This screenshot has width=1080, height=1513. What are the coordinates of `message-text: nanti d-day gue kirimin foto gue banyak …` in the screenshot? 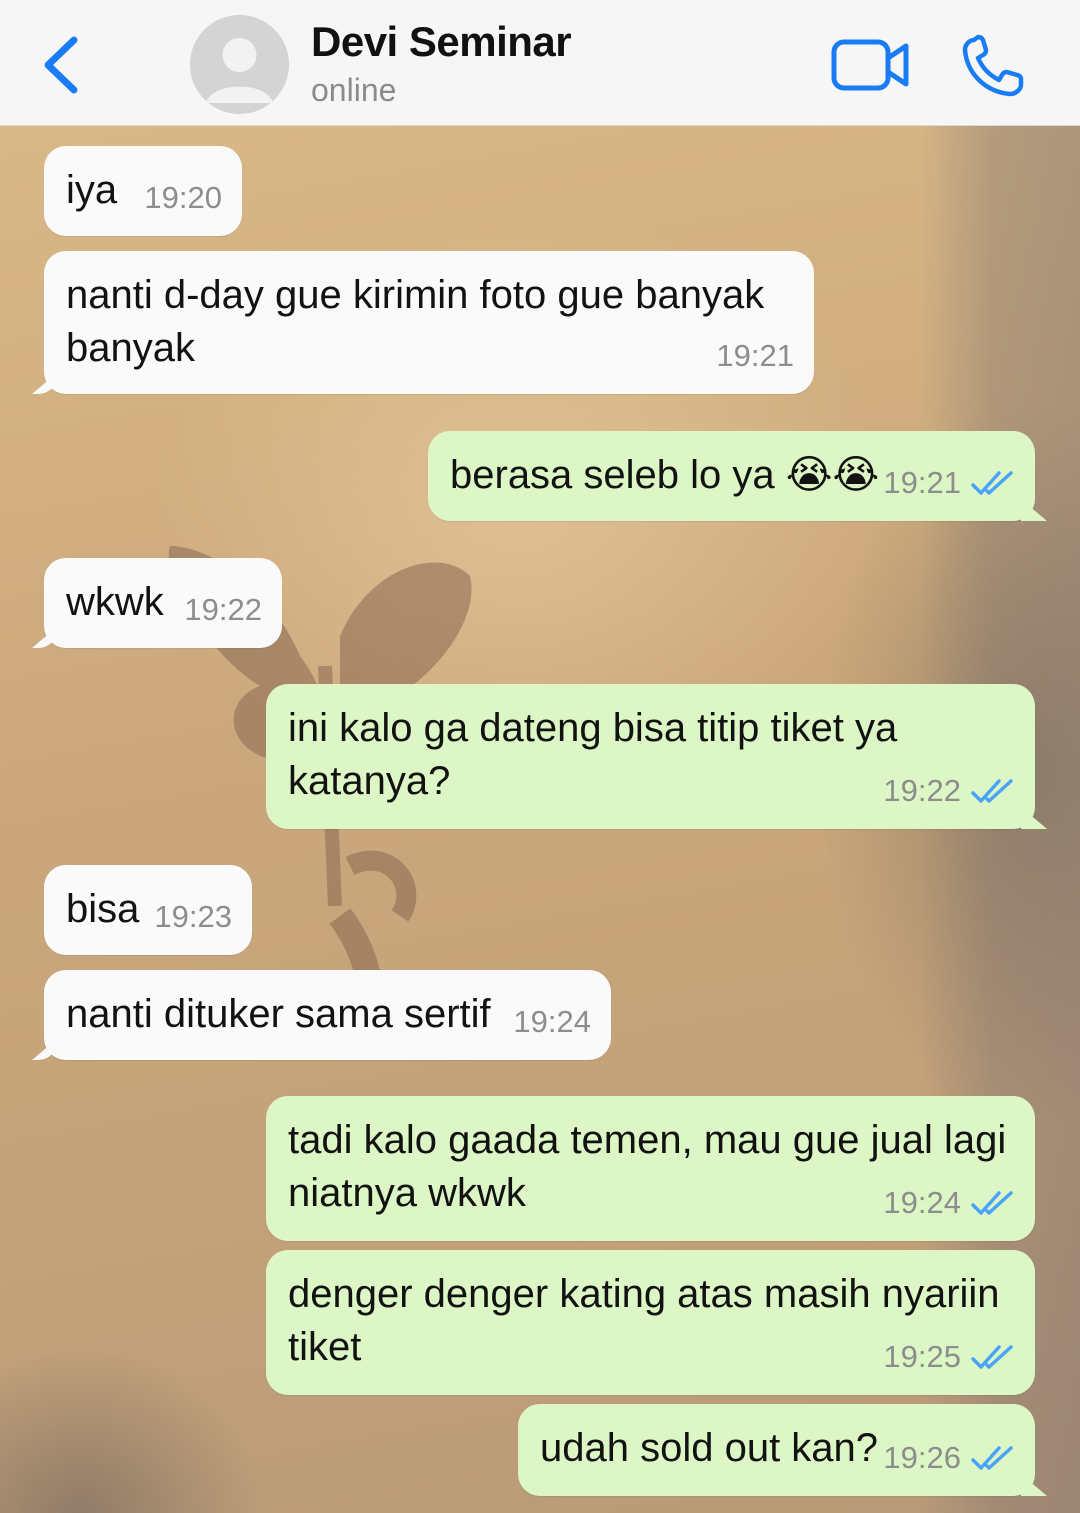 It's located at (415, 321).